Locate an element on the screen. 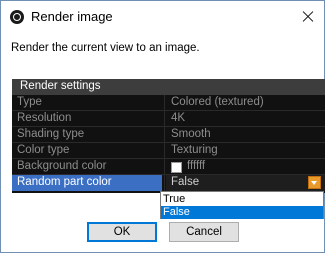 The image size is (325, 253). property-row-shading-type: Shading type Smooth is located at coordinates (168, 135).